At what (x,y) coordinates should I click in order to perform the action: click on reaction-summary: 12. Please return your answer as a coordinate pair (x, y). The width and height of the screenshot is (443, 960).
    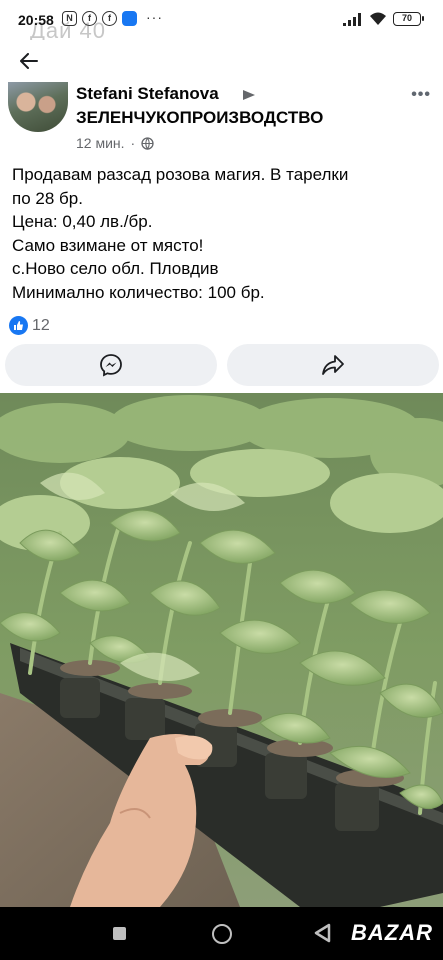
    Looking at the image, I should click on (29, 325).